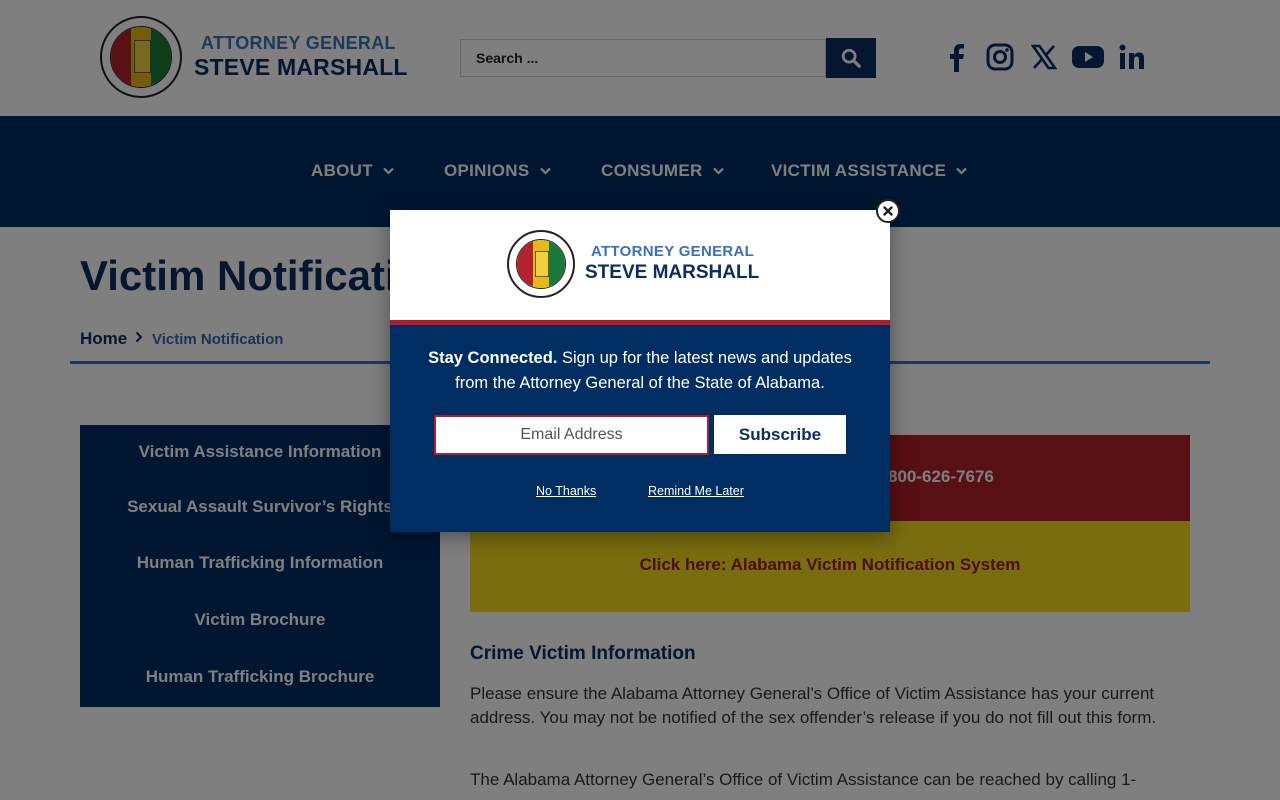 This screenshot has height=800, width=1280. What do you see at coordinates (566, 491) in the screenshot?
I see `no-thanks-link: No Thanks` at bounding box center [566, 491].